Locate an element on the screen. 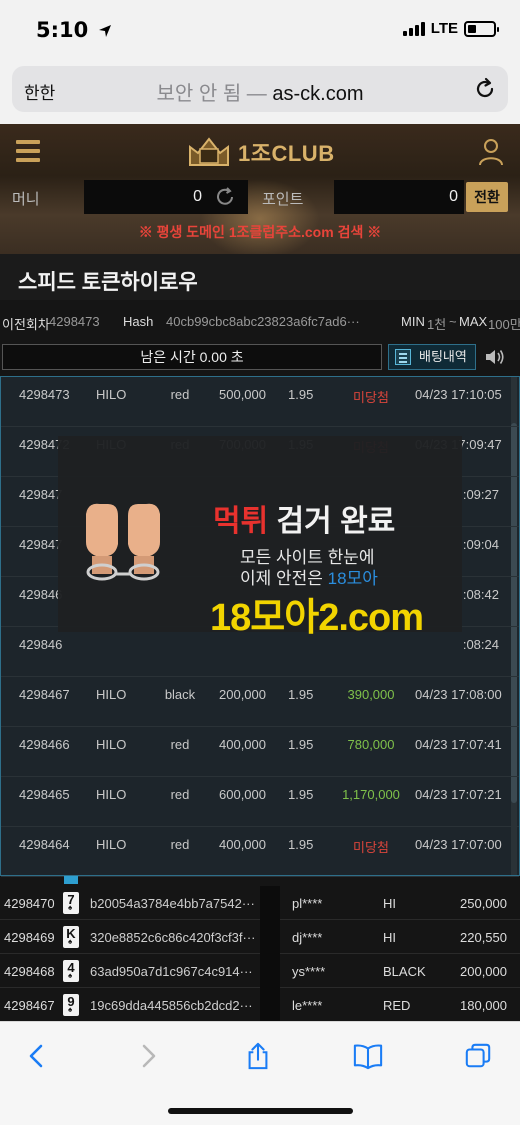  bettor-amount: 200,000 is located at coordinates (483, 971).